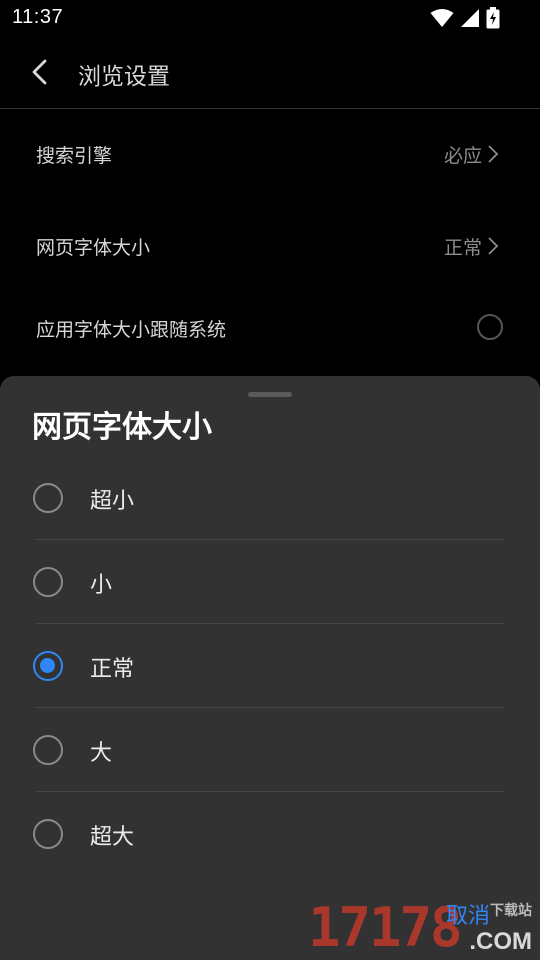 The image size is (540, 960). Describe the element at coordinates (124, 77) in the screenshot. I see `page-title: 浏览设置` at that location.